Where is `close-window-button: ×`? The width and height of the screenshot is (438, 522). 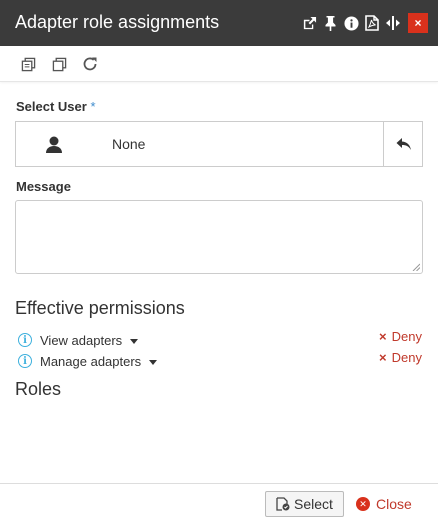 close-window-button: × is located at coordinates (418, 23).